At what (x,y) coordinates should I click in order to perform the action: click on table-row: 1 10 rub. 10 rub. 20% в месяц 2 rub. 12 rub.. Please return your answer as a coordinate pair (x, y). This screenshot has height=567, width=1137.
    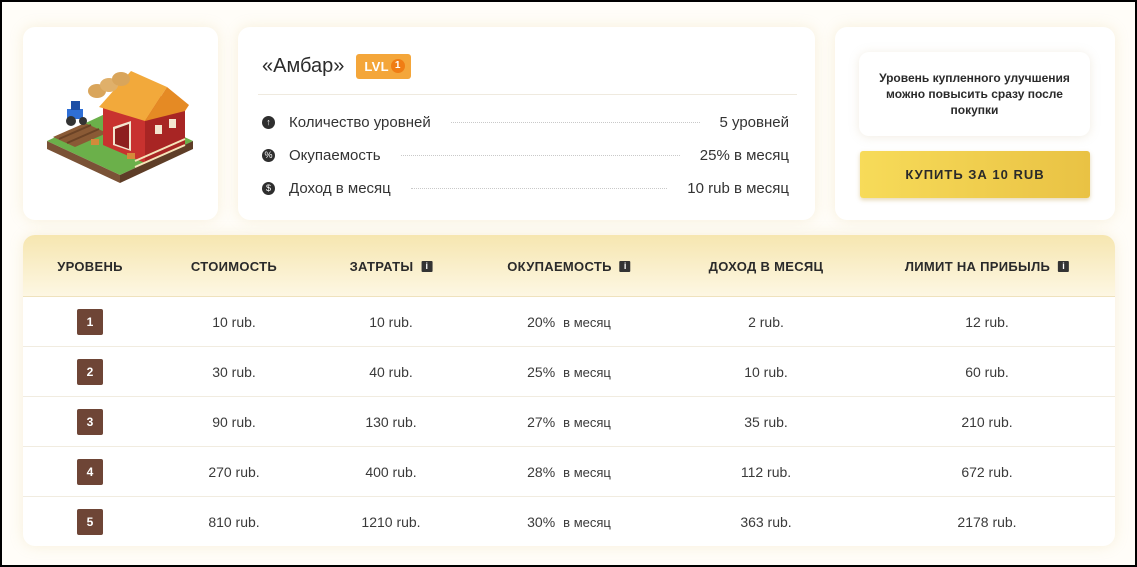
    Looking at the image, I should click on (569, 322).